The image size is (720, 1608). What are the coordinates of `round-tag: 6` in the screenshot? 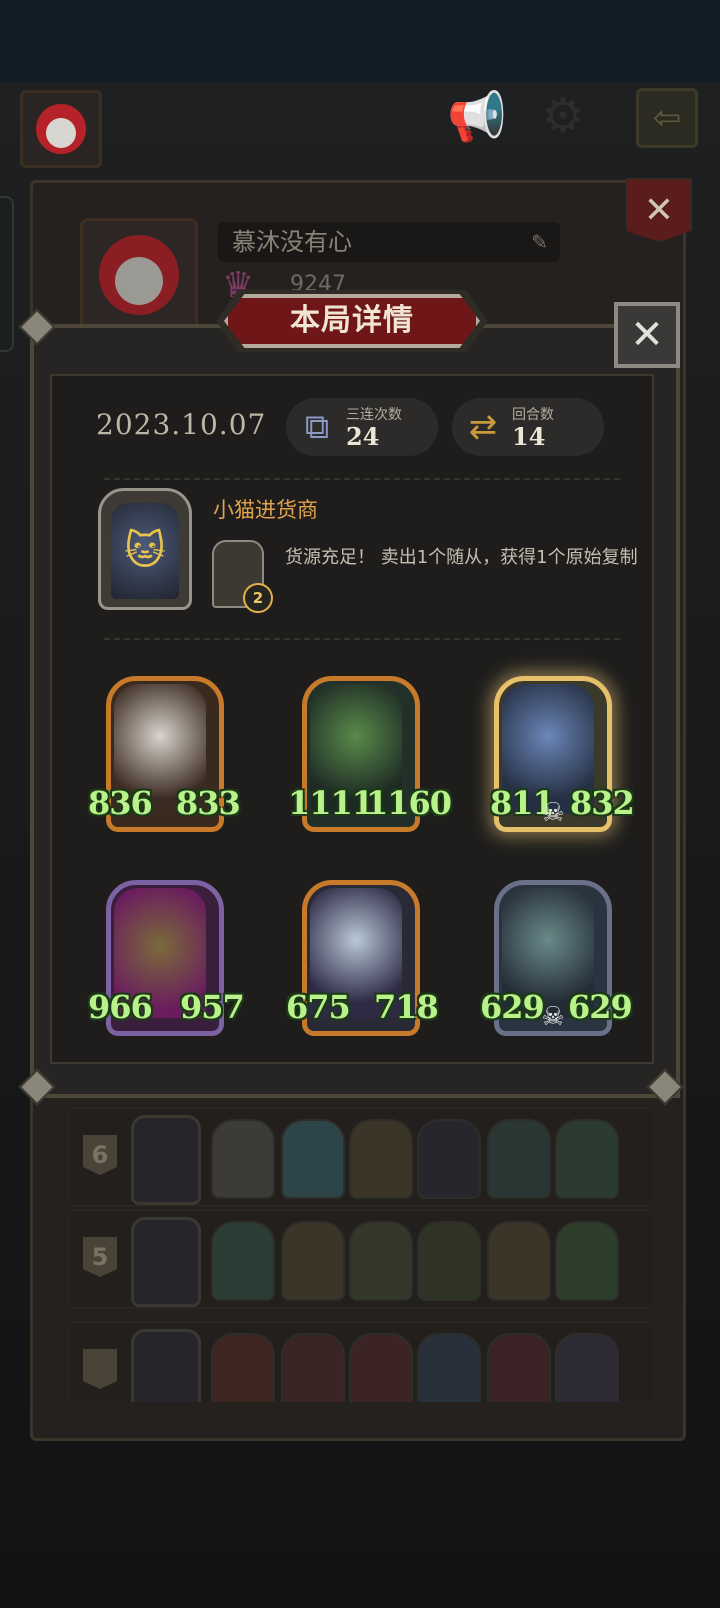 It's located at (100, 1155).